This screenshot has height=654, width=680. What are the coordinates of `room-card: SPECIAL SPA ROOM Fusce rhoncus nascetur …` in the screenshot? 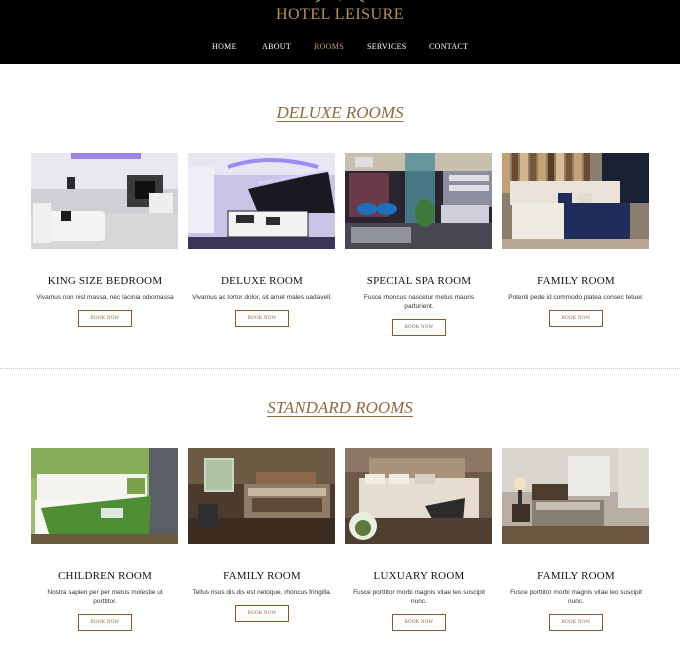 It's located at (419, 244).